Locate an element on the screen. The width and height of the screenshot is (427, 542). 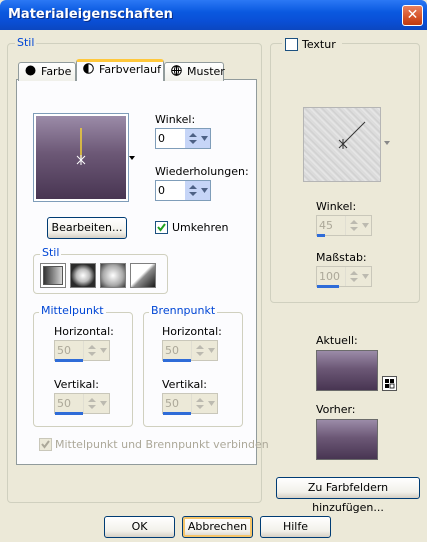
link-points-checkbox is located at coordinates (45, 444).